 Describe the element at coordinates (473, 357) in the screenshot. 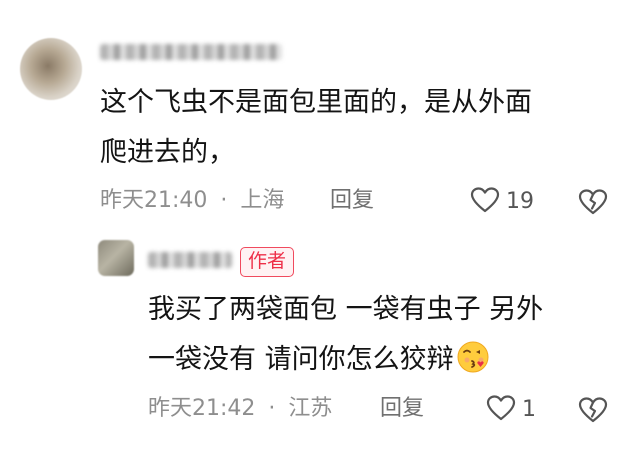

I see `face-blowing-kiss-emoji` at that location.